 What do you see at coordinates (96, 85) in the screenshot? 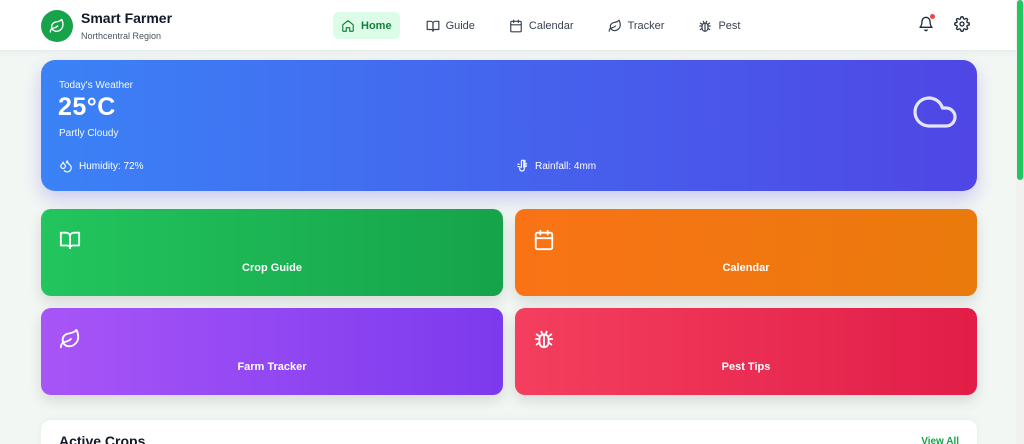
I see `weather-label: Today's Weather` at bounding box center [96, 85].